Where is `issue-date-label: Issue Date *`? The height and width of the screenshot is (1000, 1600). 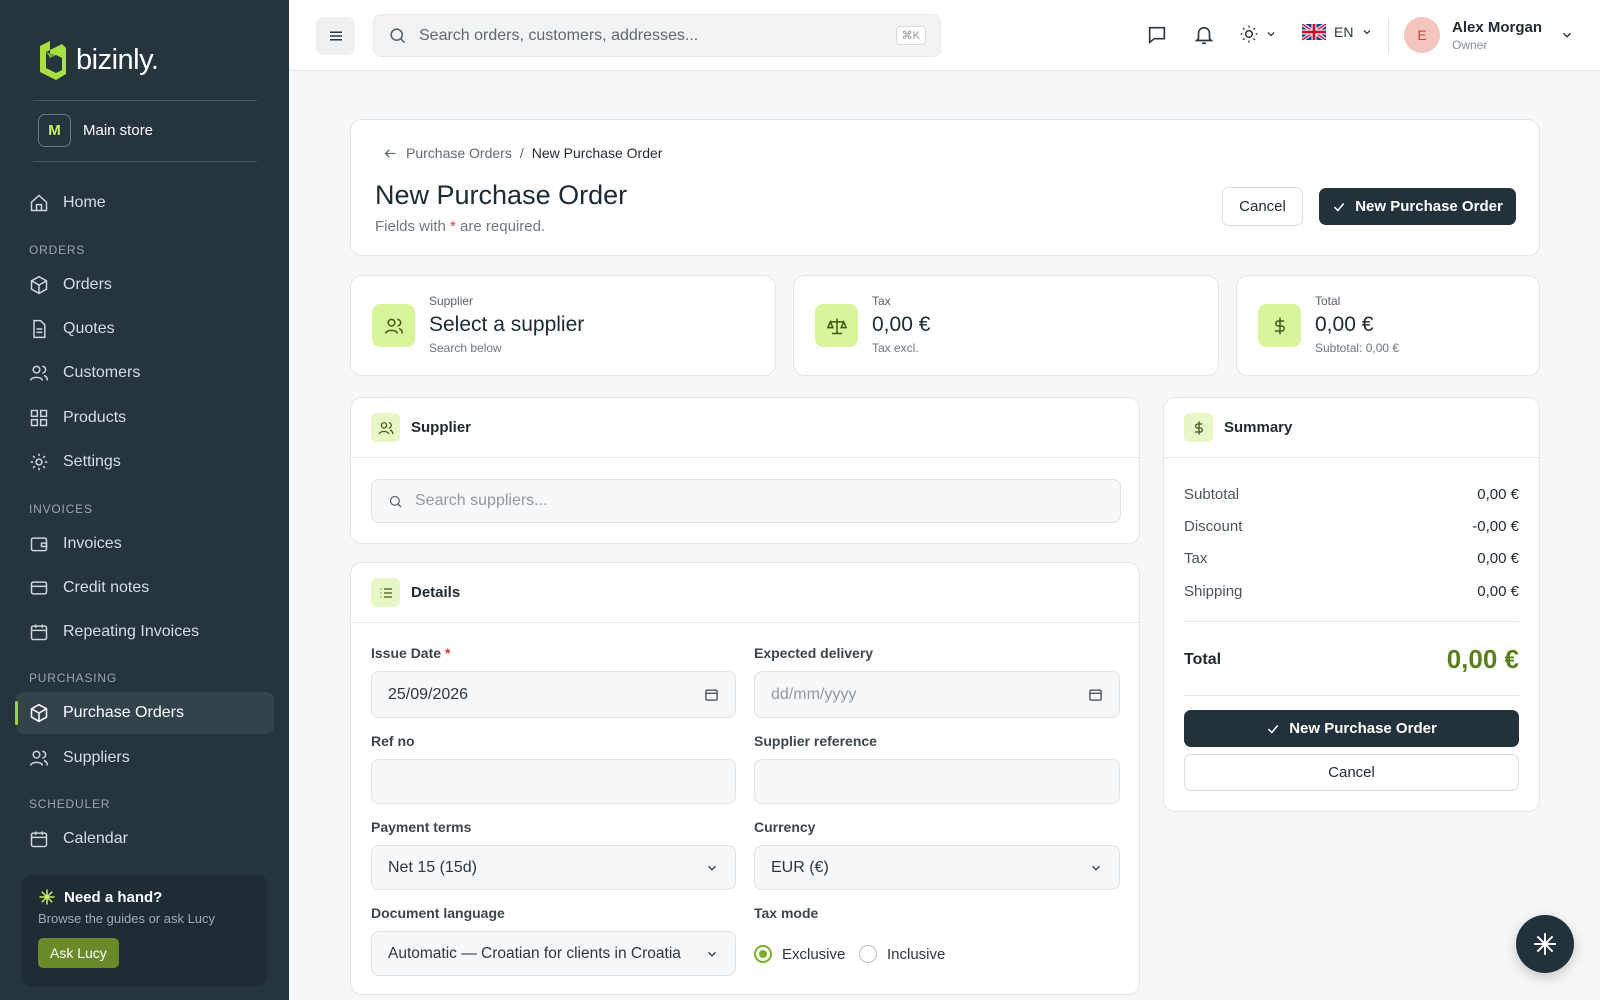 issue-date-label: Issue Date * is located at coordinates (410, 653).